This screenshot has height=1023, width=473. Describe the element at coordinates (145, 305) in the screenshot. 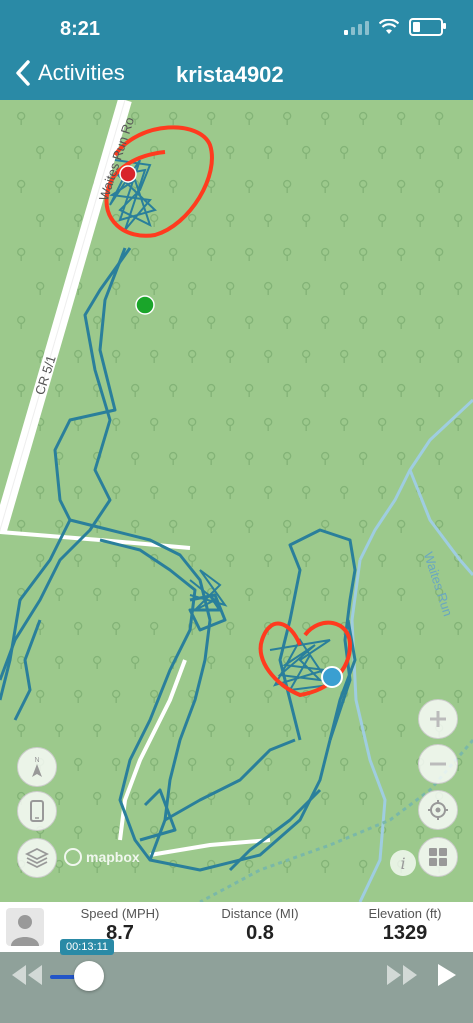

I see `start-marker` at that location.